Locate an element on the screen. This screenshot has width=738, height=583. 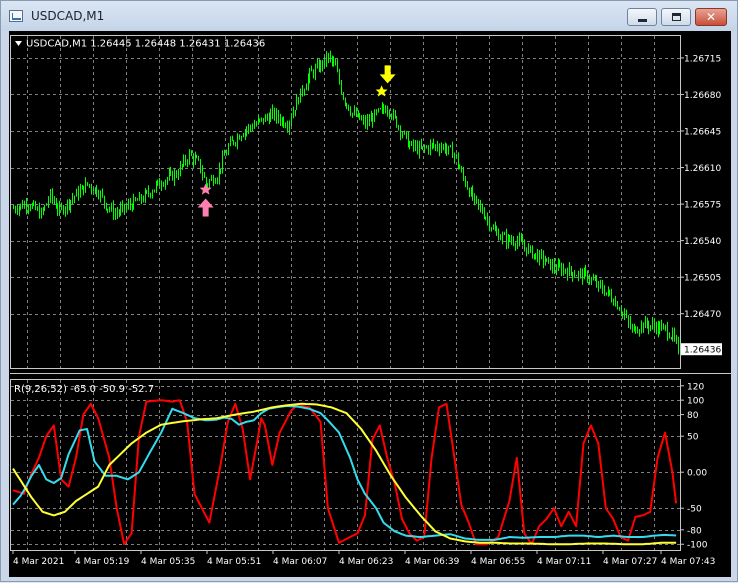
indicator-tick-label: -100 is located at coordinates (697, 546).